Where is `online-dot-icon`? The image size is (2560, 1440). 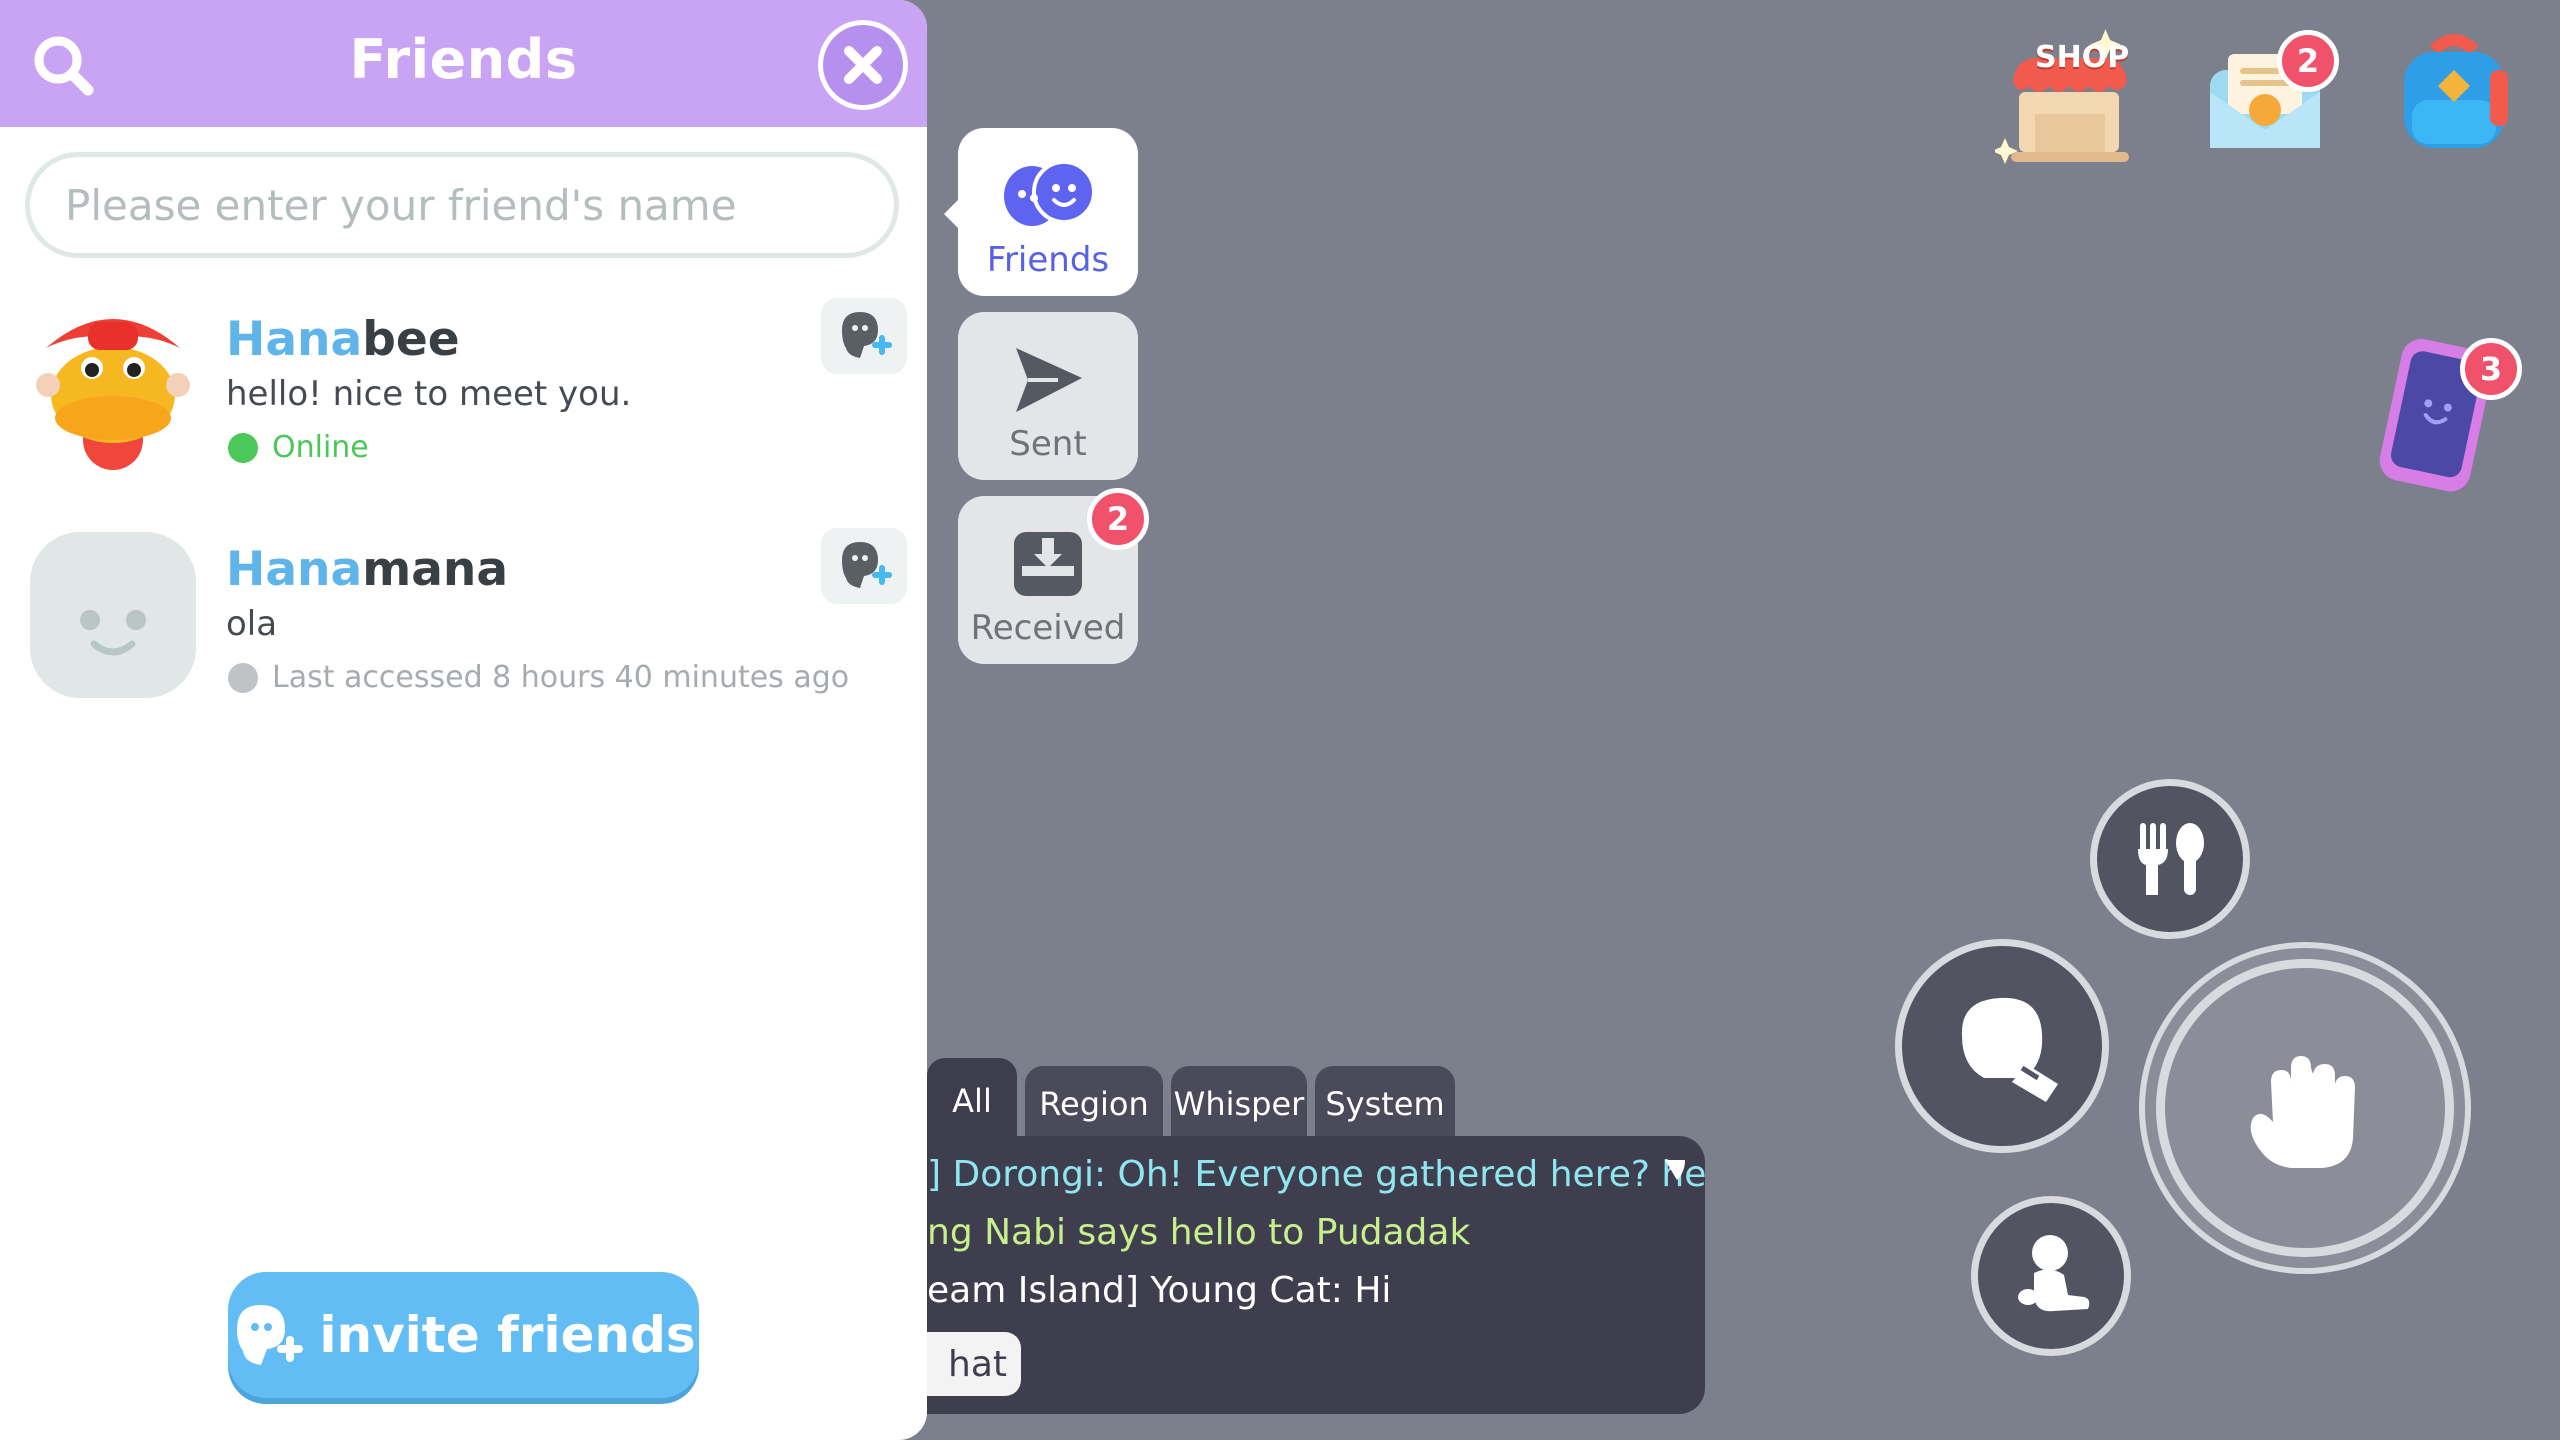
online-dot-icon is located at coordinates (243, 447).